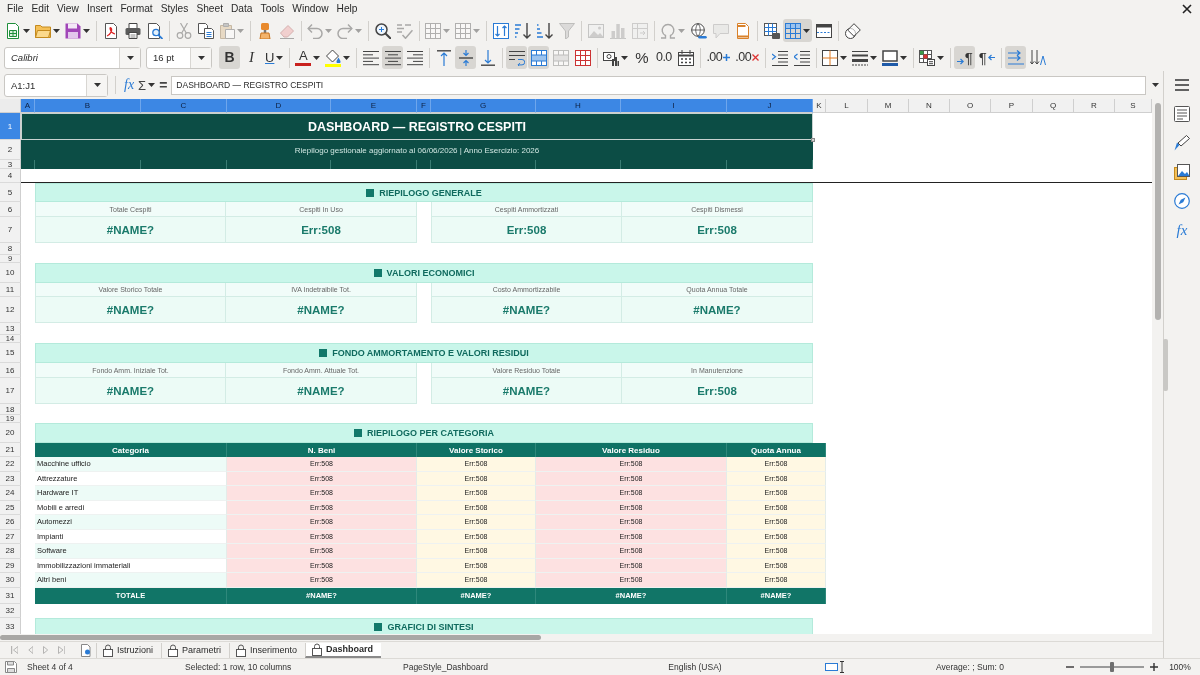  What do you see at coordinates (10, 551) in the screenshot?
I see `row-header: 28` at bounding box center [10, 551].